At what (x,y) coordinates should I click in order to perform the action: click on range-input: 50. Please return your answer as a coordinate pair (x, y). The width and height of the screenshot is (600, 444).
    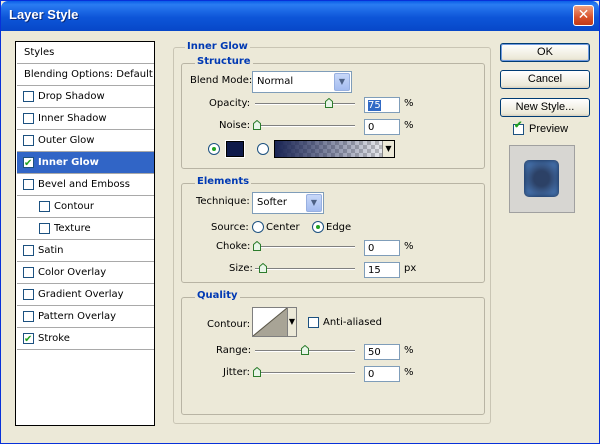
    Looking at the image, I should click on (382, 352).